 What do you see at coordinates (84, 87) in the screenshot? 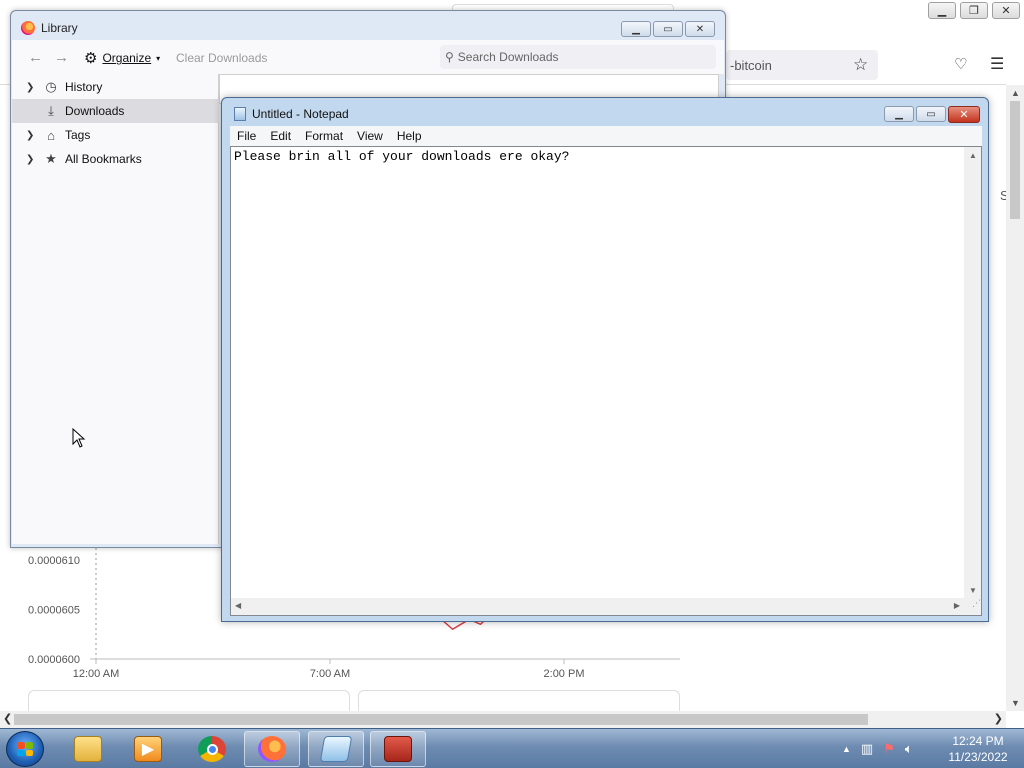
I see `tree-item-label: History` at bounding box center [84, 87].